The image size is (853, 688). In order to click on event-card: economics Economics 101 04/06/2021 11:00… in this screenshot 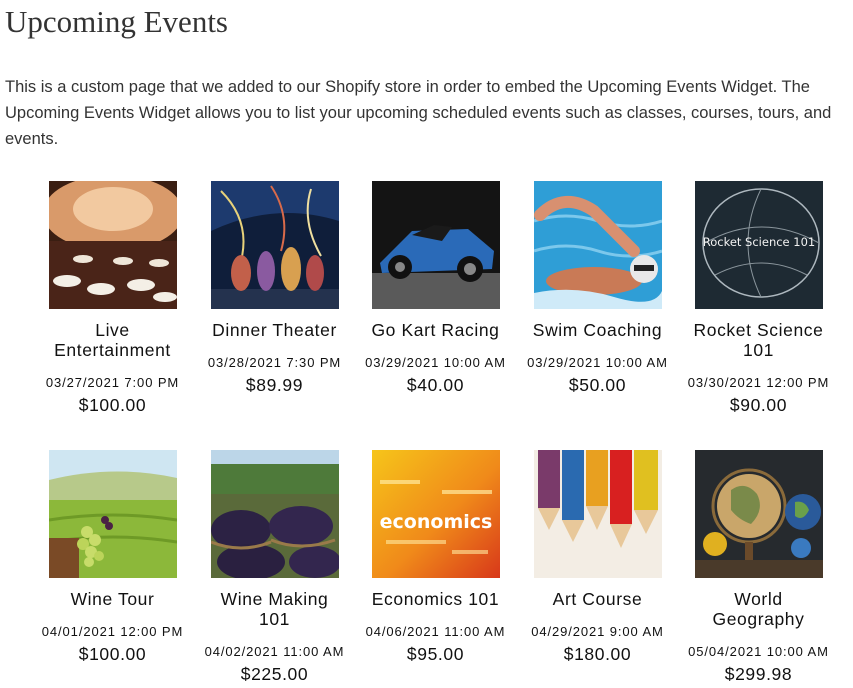, I will do `click(435, 557)`.